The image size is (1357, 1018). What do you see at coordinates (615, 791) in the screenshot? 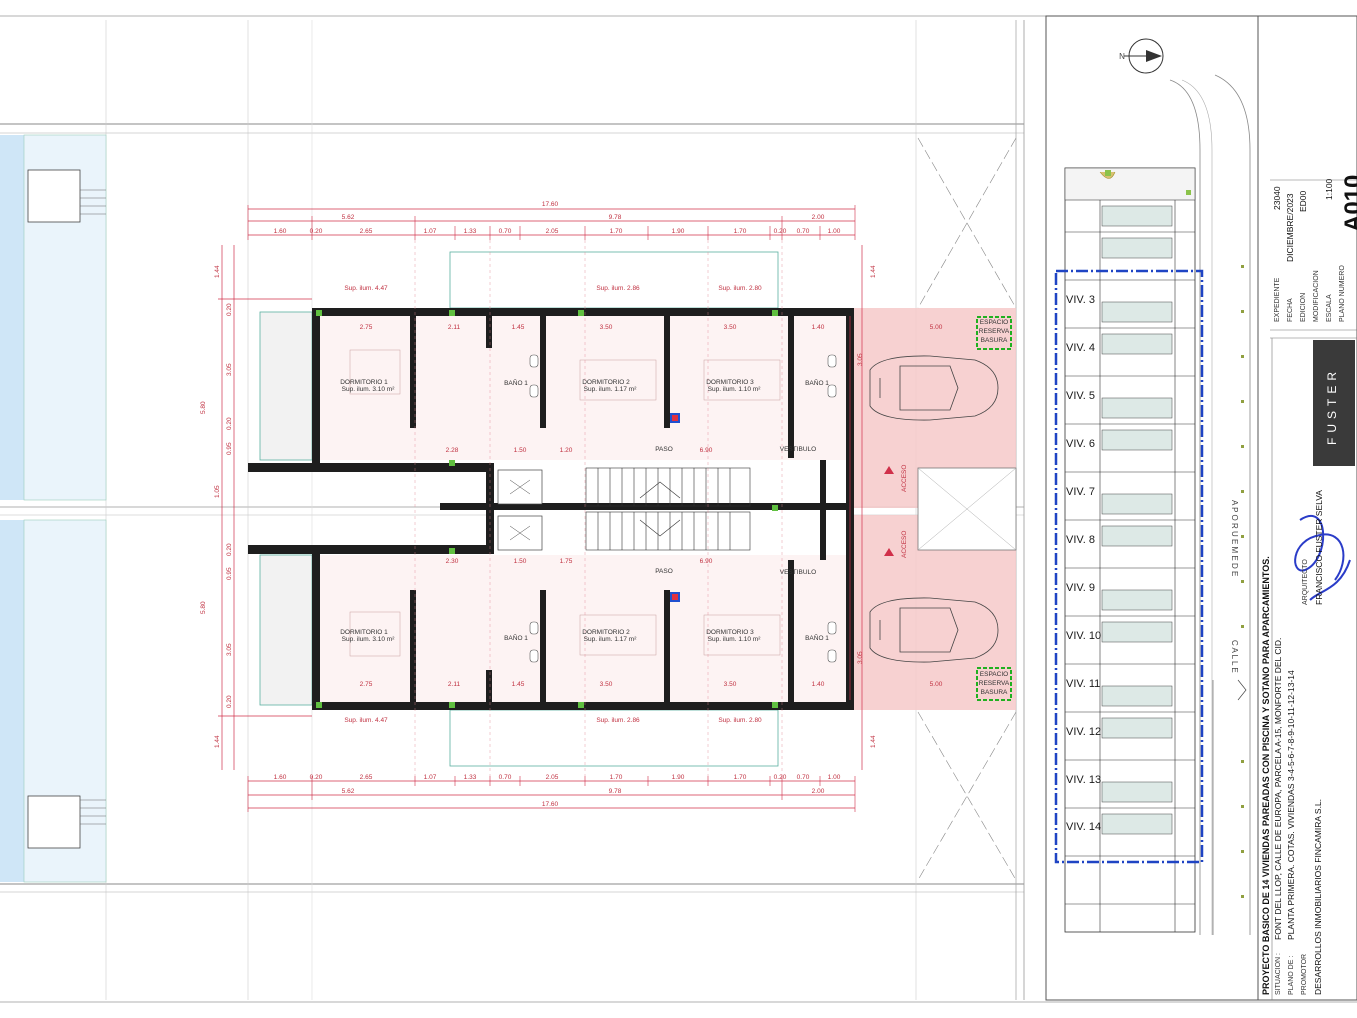
I see `dim-bottom-sub: 9.78` at bounding box center [615, 791].